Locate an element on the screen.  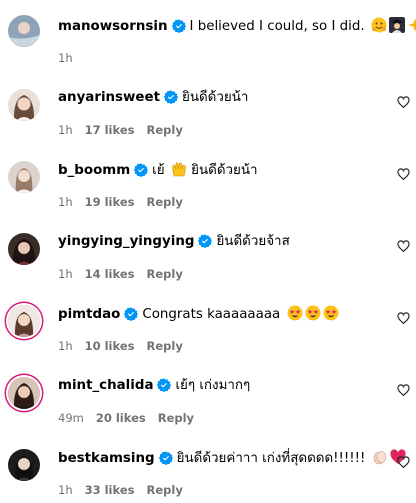
comment-text-prefix: เย้ is located at coordinates (158, 170).